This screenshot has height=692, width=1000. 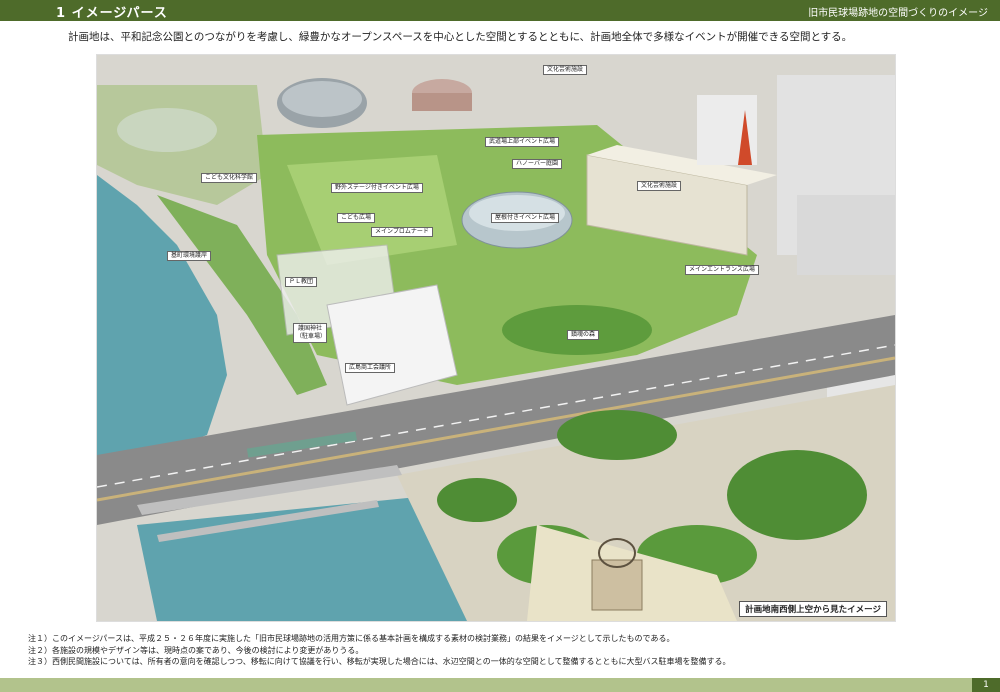 What do you see at coordinates (813, 609) in the screenshot?
I see `image-caption: 計画地南西側上空から見たイメージ` at bounding box center [813, 609].